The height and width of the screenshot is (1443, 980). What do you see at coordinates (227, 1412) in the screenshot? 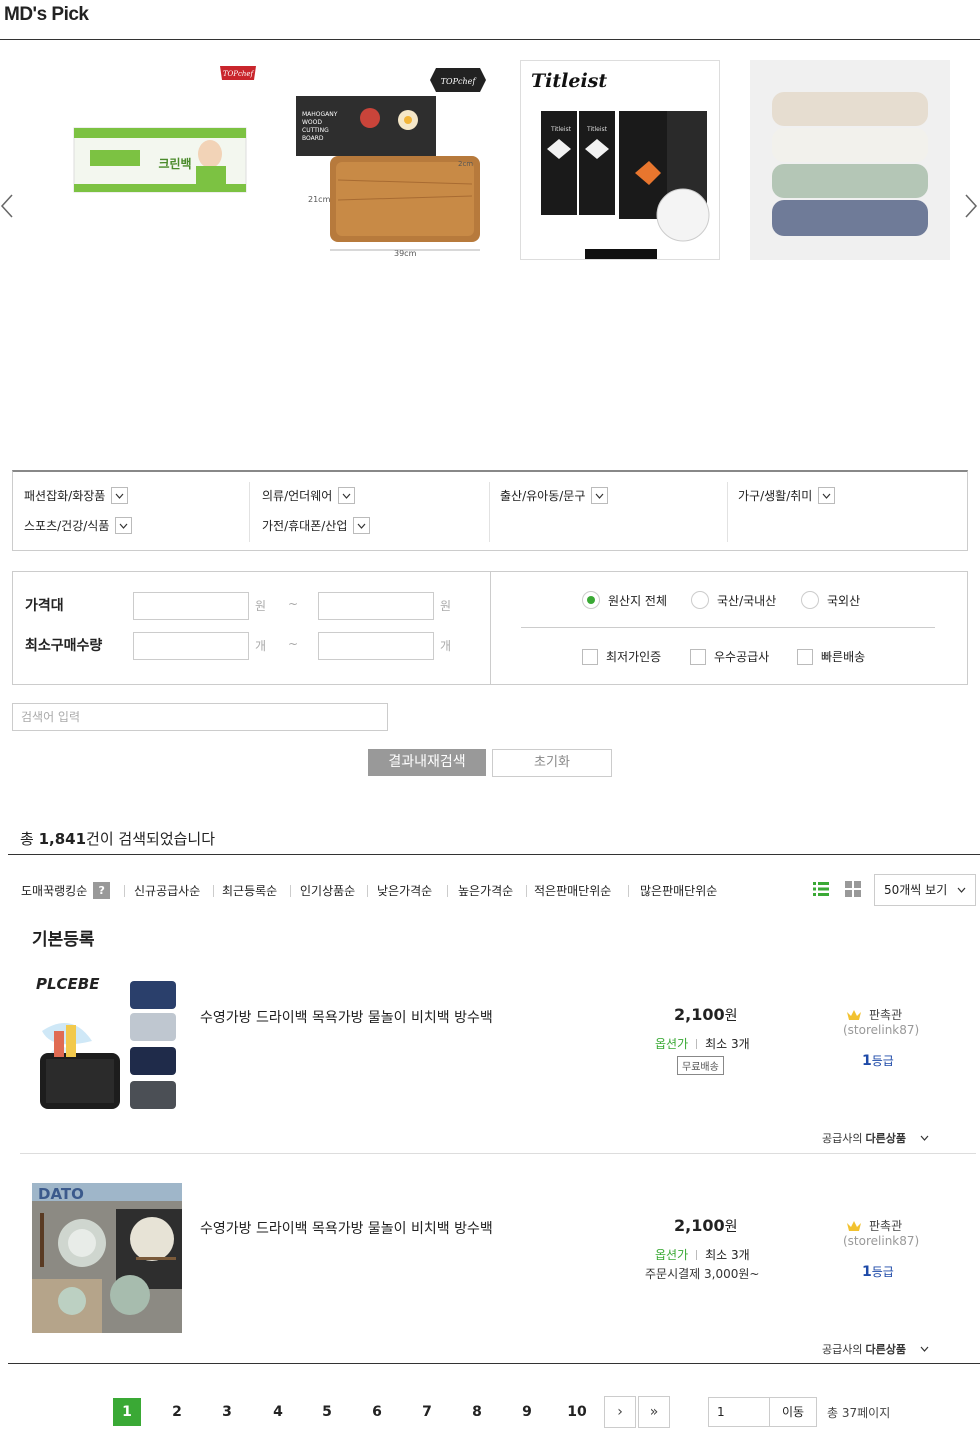
I see `page-number: 3` at bounding box center [227, 1412].